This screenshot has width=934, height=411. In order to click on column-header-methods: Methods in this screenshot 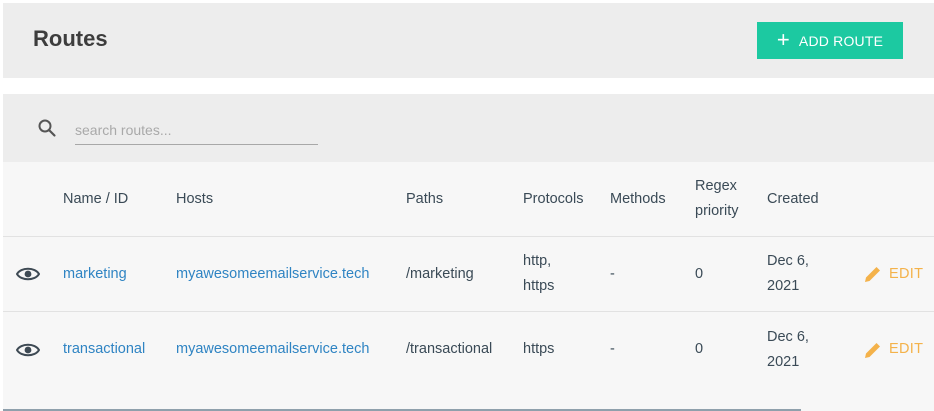, I will do `click(638, 199)`.